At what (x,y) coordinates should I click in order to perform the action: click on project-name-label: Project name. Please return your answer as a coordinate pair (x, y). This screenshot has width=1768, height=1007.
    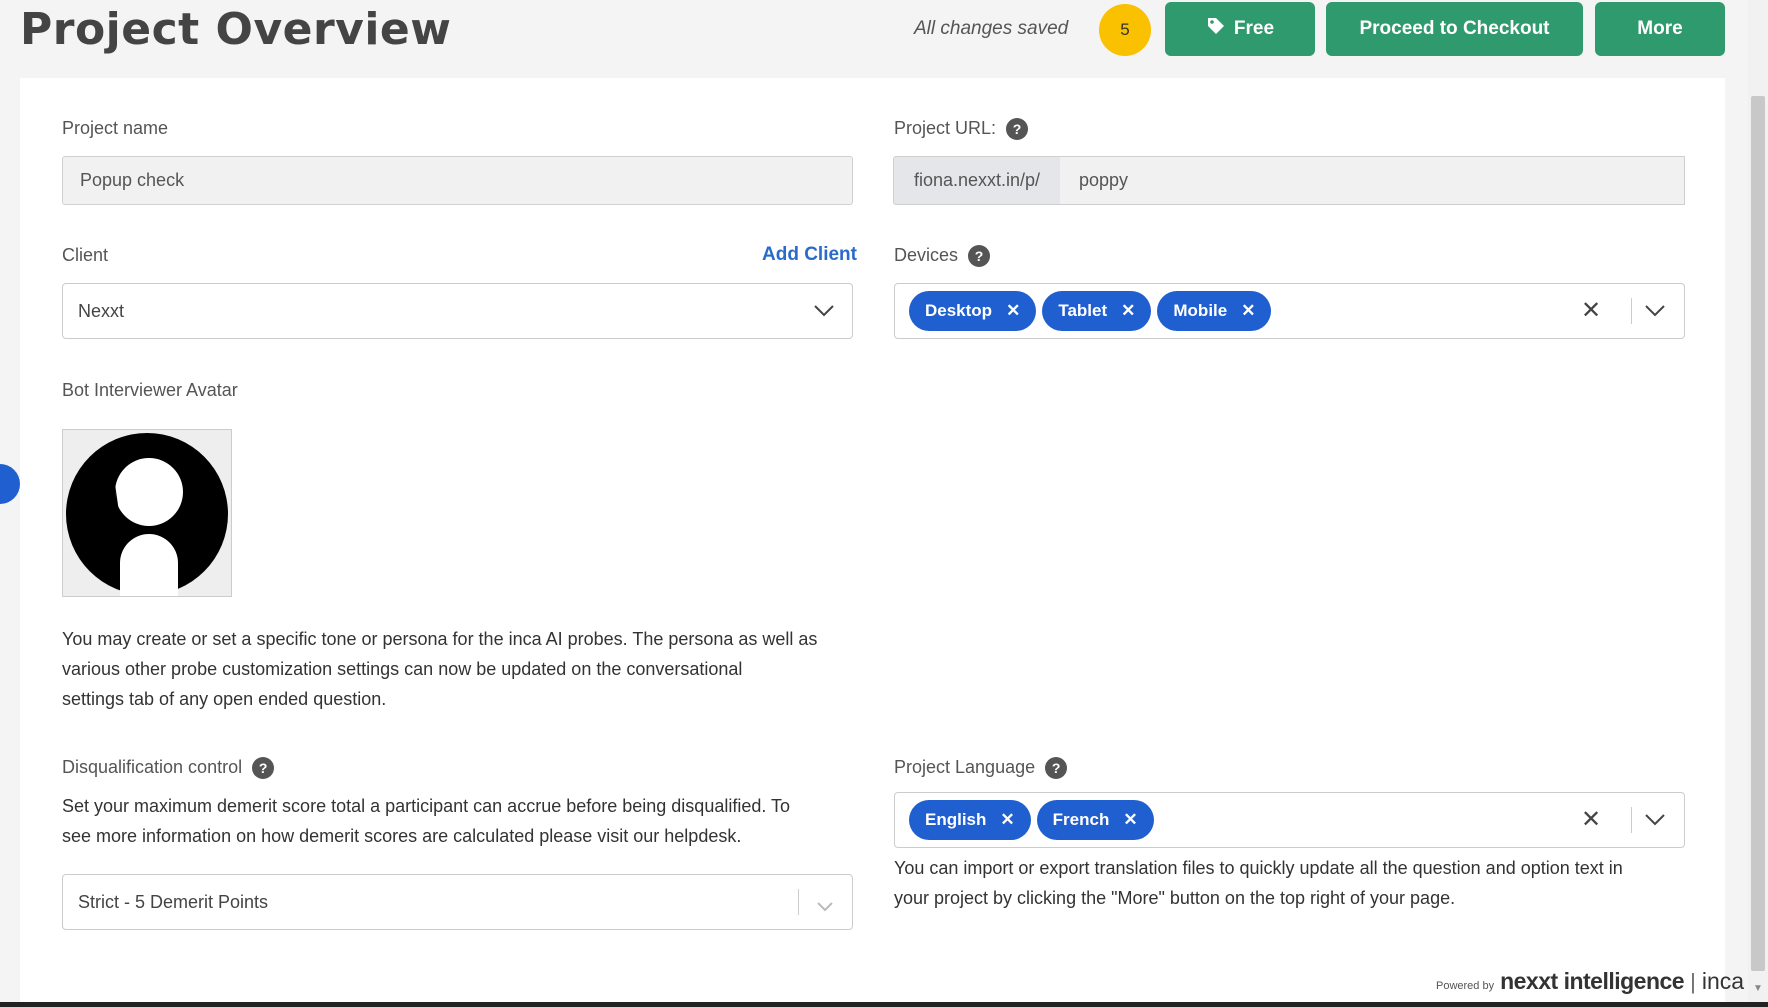
    Looking at the image, I should click on (115, 128).